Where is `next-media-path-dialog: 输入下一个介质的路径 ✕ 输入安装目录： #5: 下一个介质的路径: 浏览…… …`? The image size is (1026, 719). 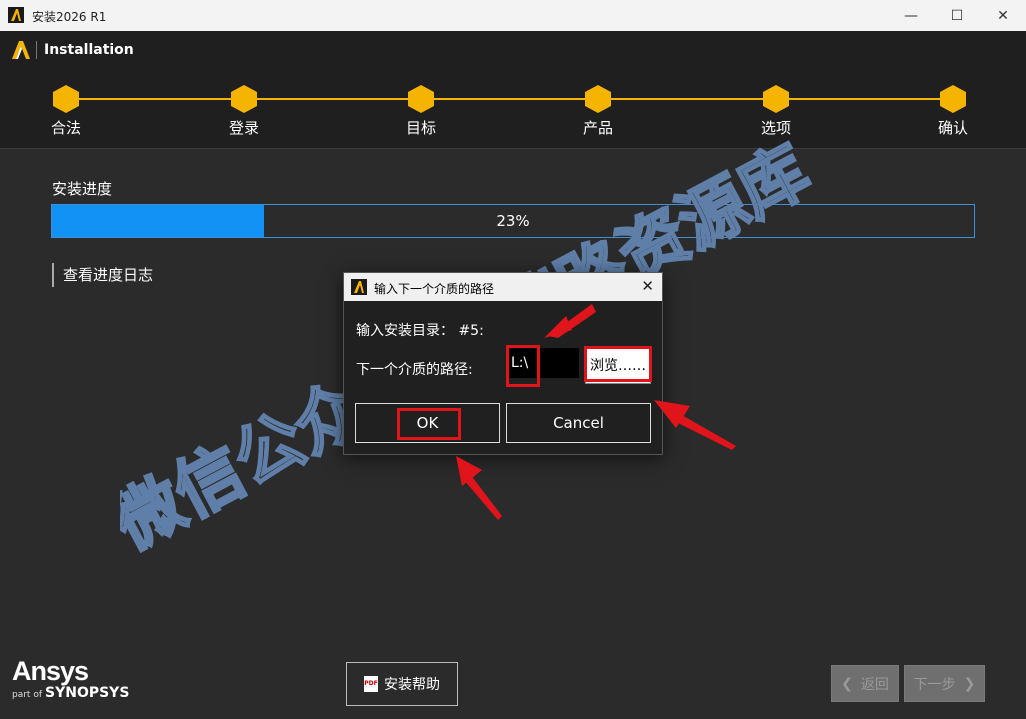 next-media-path-dialog: 输入下一个介质的路径 ✕ 输入安装目录： #5: 下一个介质的路径: 浏览…… … is located at coordinates (503, 363).